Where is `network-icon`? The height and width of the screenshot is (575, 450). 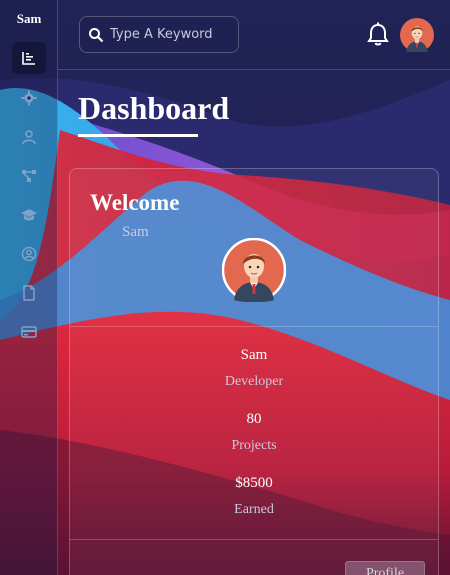
network-icon is located at coordinates (29, 176).